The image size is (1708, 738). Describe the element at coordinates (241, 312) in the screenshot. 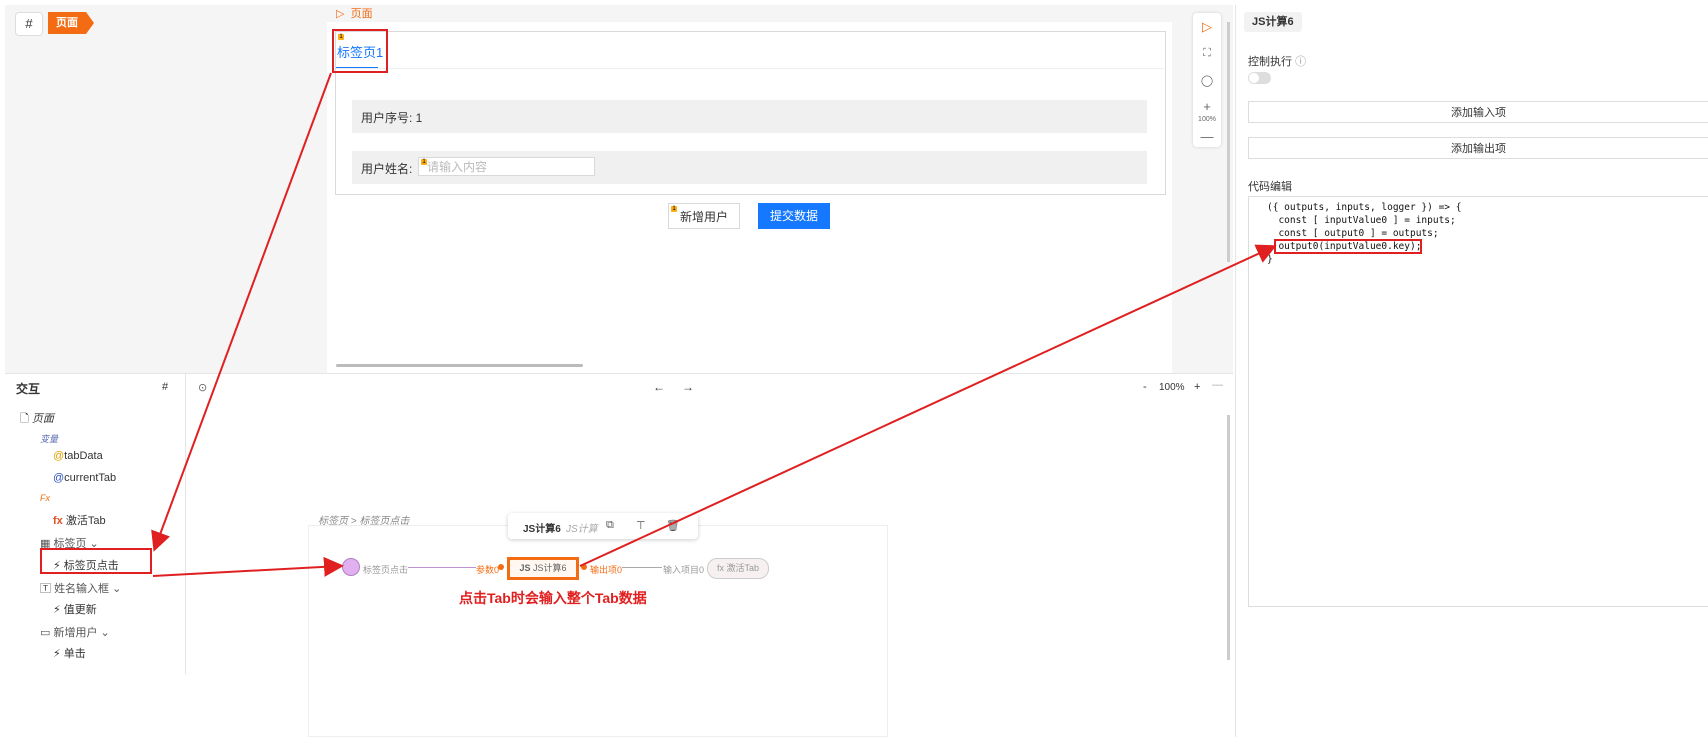

I see `arrow-tab-to-event` at that location.